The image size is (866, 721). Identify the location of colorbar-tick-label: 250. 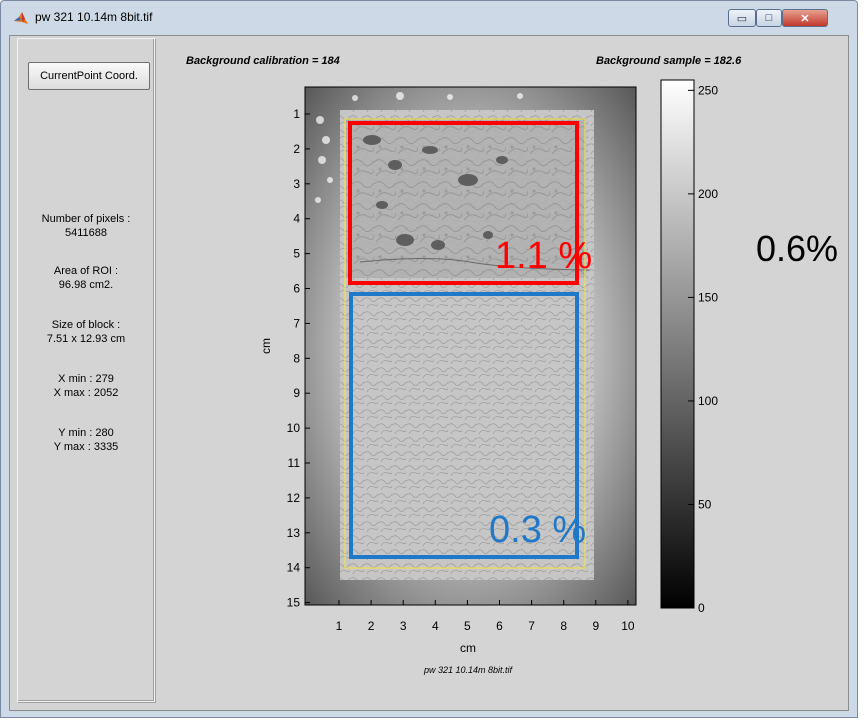
(708, 90).